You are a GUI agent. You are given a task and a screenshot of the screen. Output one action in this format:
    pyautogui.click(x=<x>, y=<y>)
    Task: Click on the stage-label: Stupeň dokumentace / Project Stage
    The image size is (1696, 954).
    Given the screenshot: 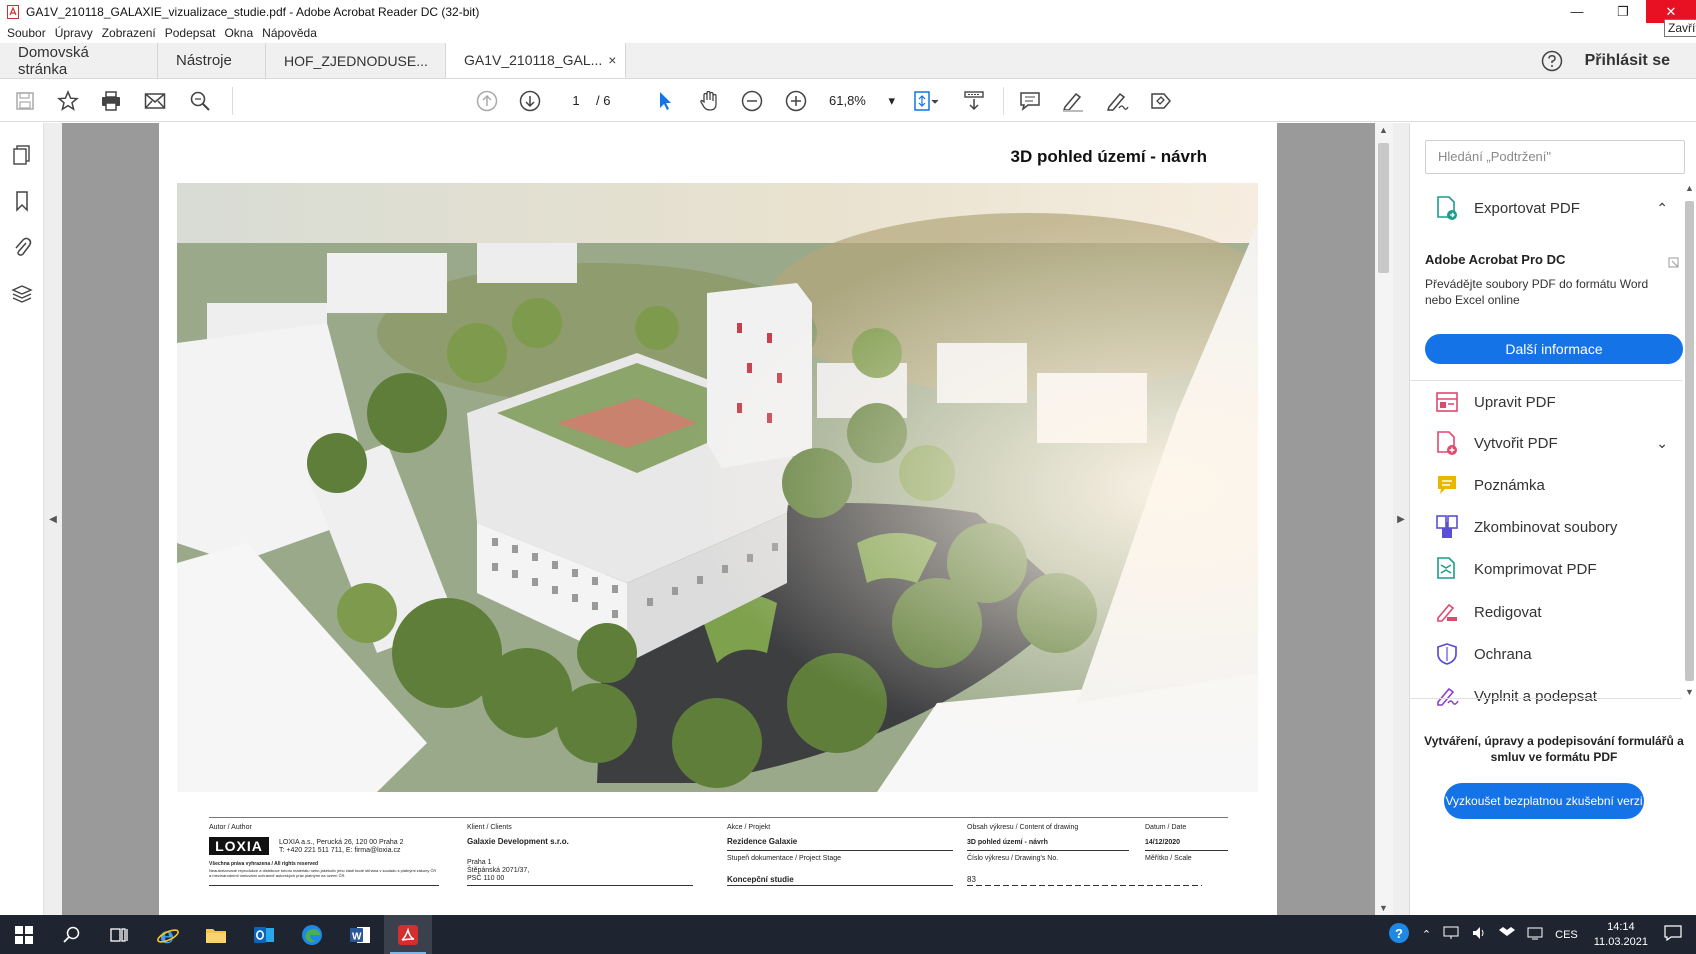 What is the action you would take?
    pyautogui.click(x=784, y=858)
    